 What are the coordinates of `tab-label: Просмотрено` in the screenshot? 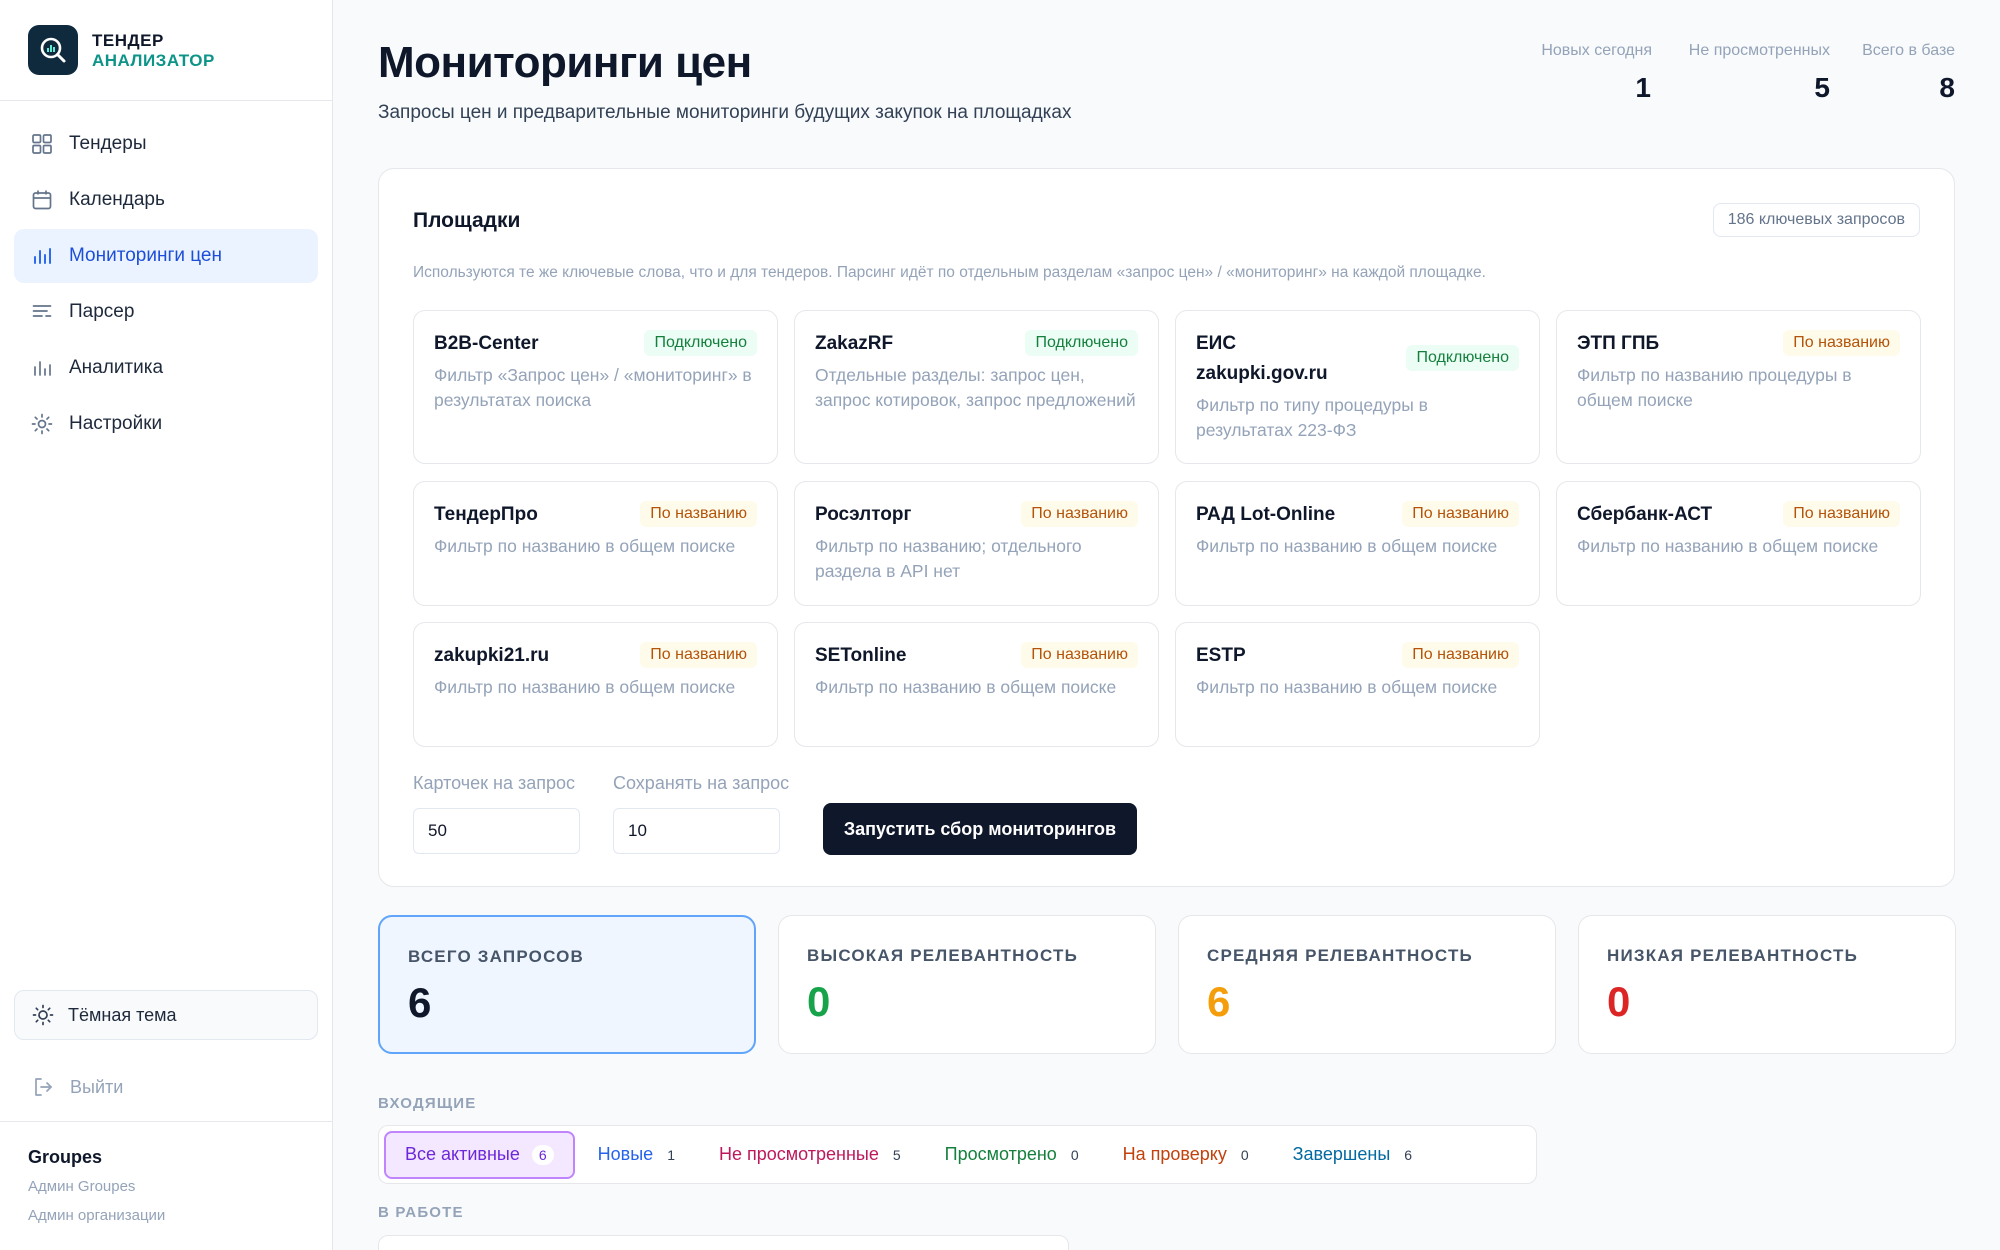 It's located at (1000, 1154).